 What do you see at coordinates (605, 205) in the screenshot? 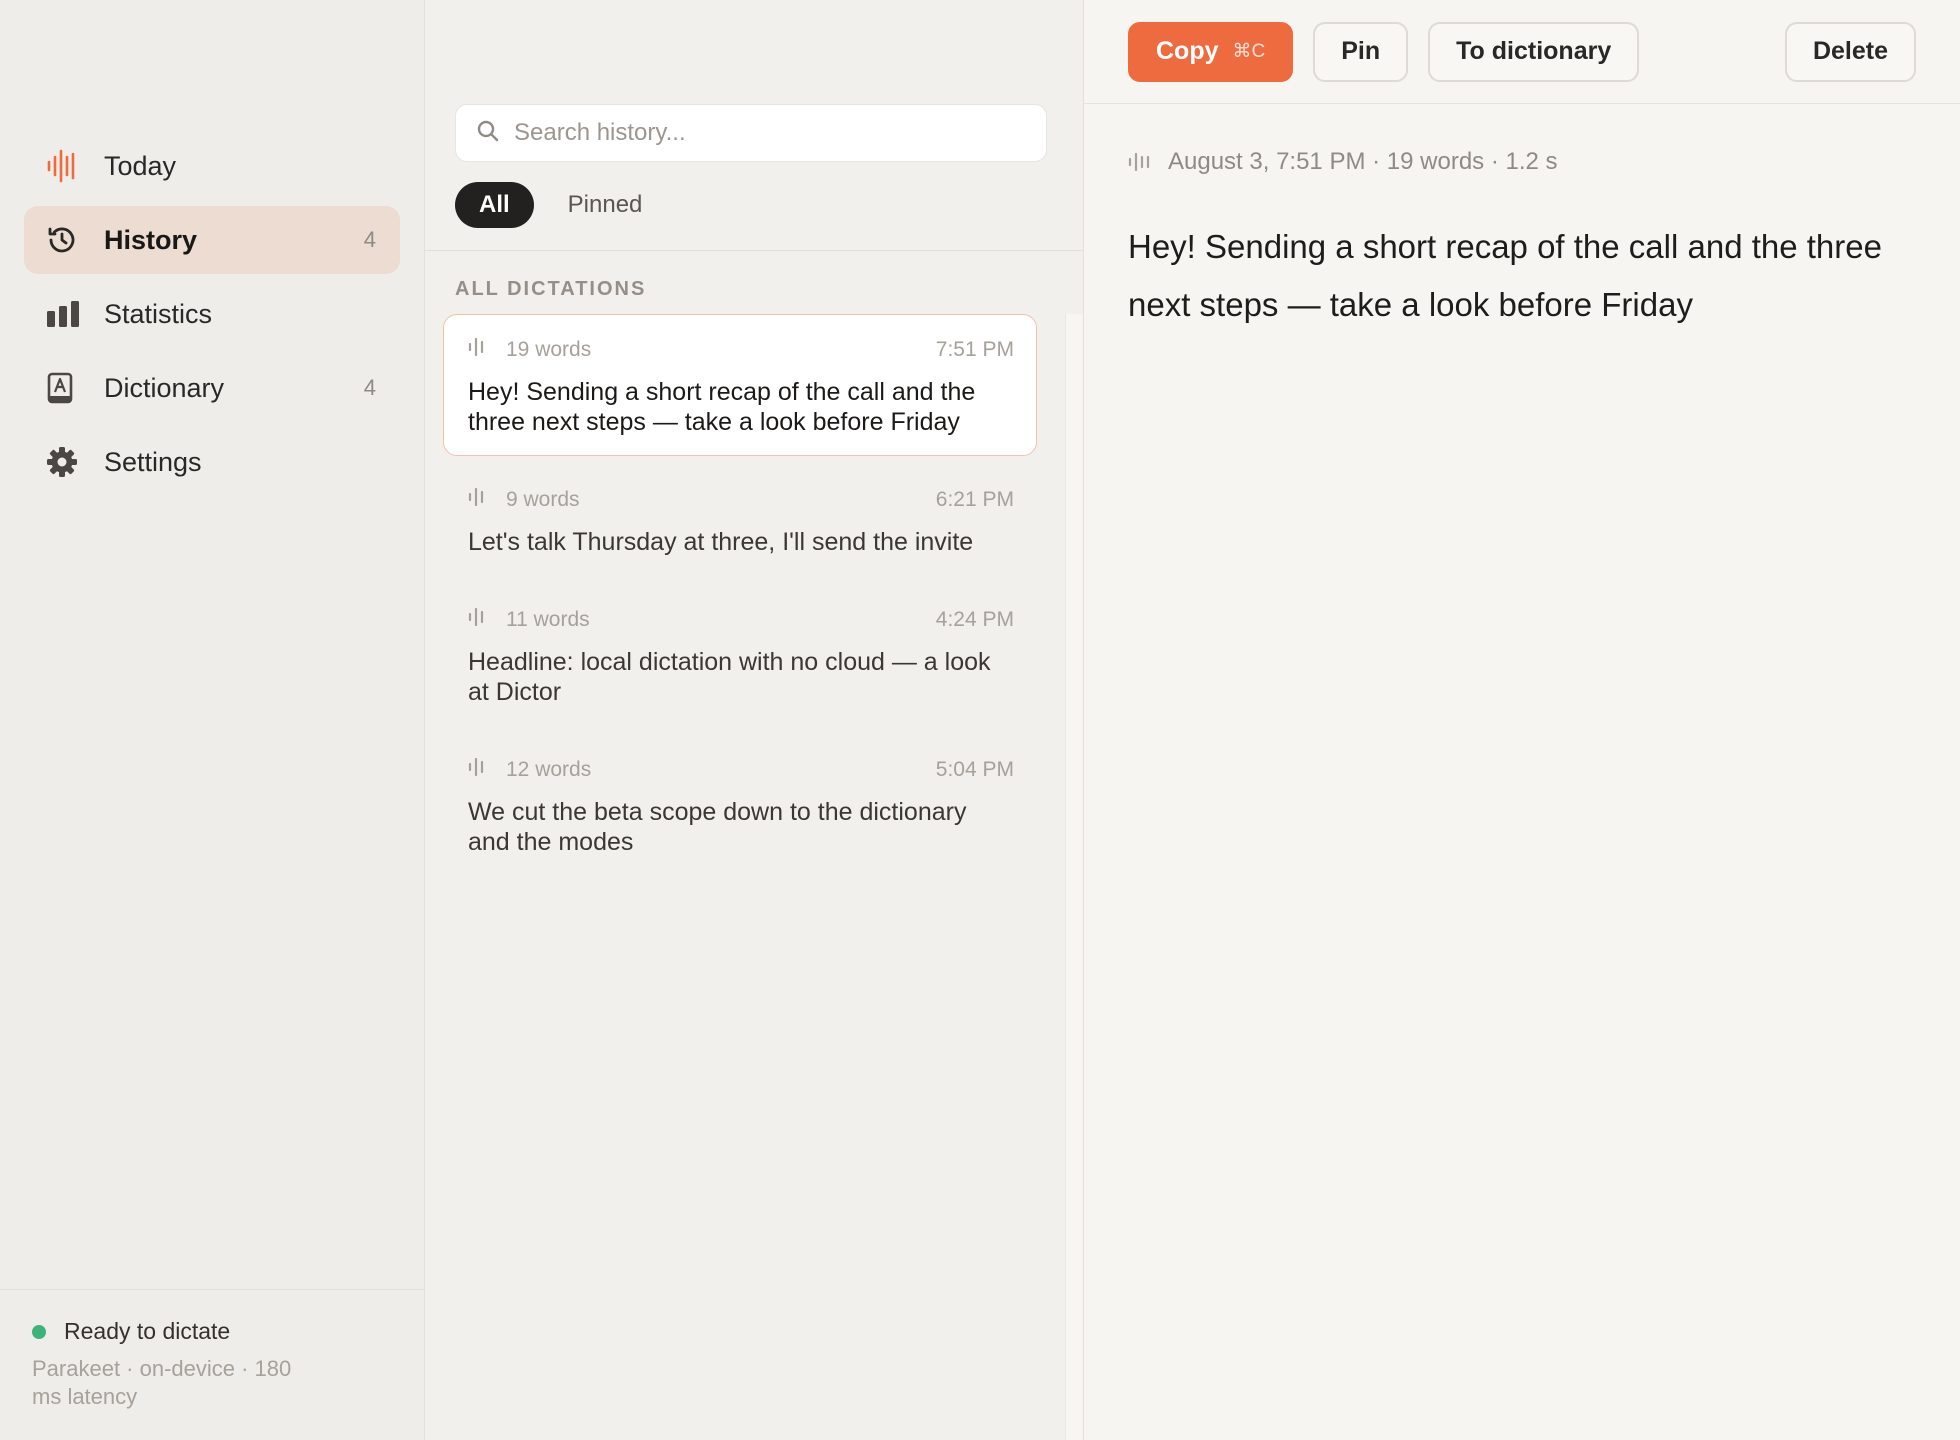
I see `filter-pinned: Pinned` at bounding box center [605, 205].